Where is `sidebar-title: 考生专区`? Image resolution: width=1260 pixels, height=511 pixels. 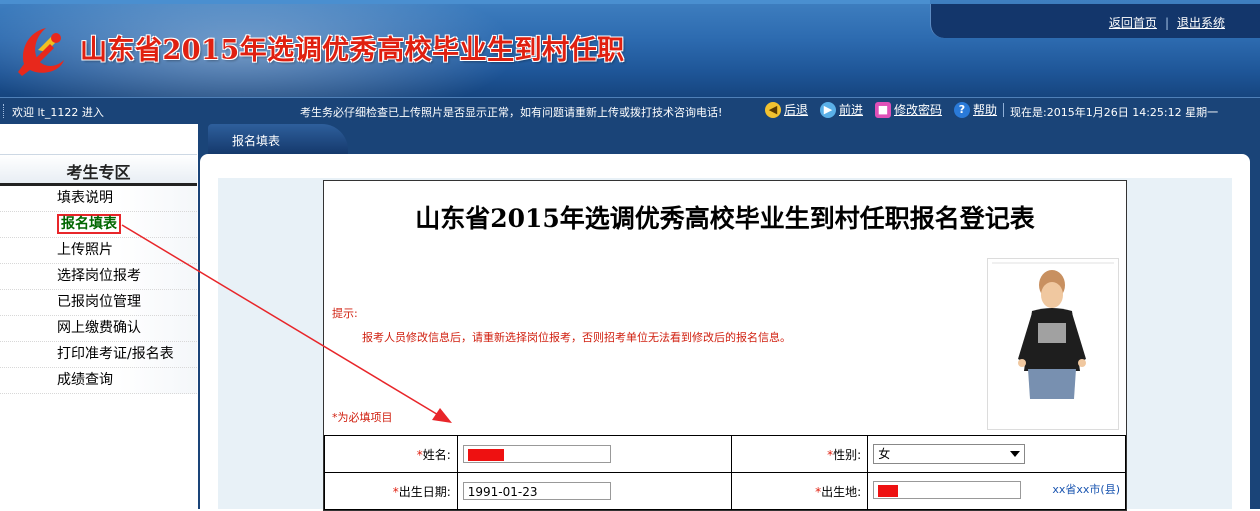
sidebar-title: 考生专区 is located at coordinates (98, 172).